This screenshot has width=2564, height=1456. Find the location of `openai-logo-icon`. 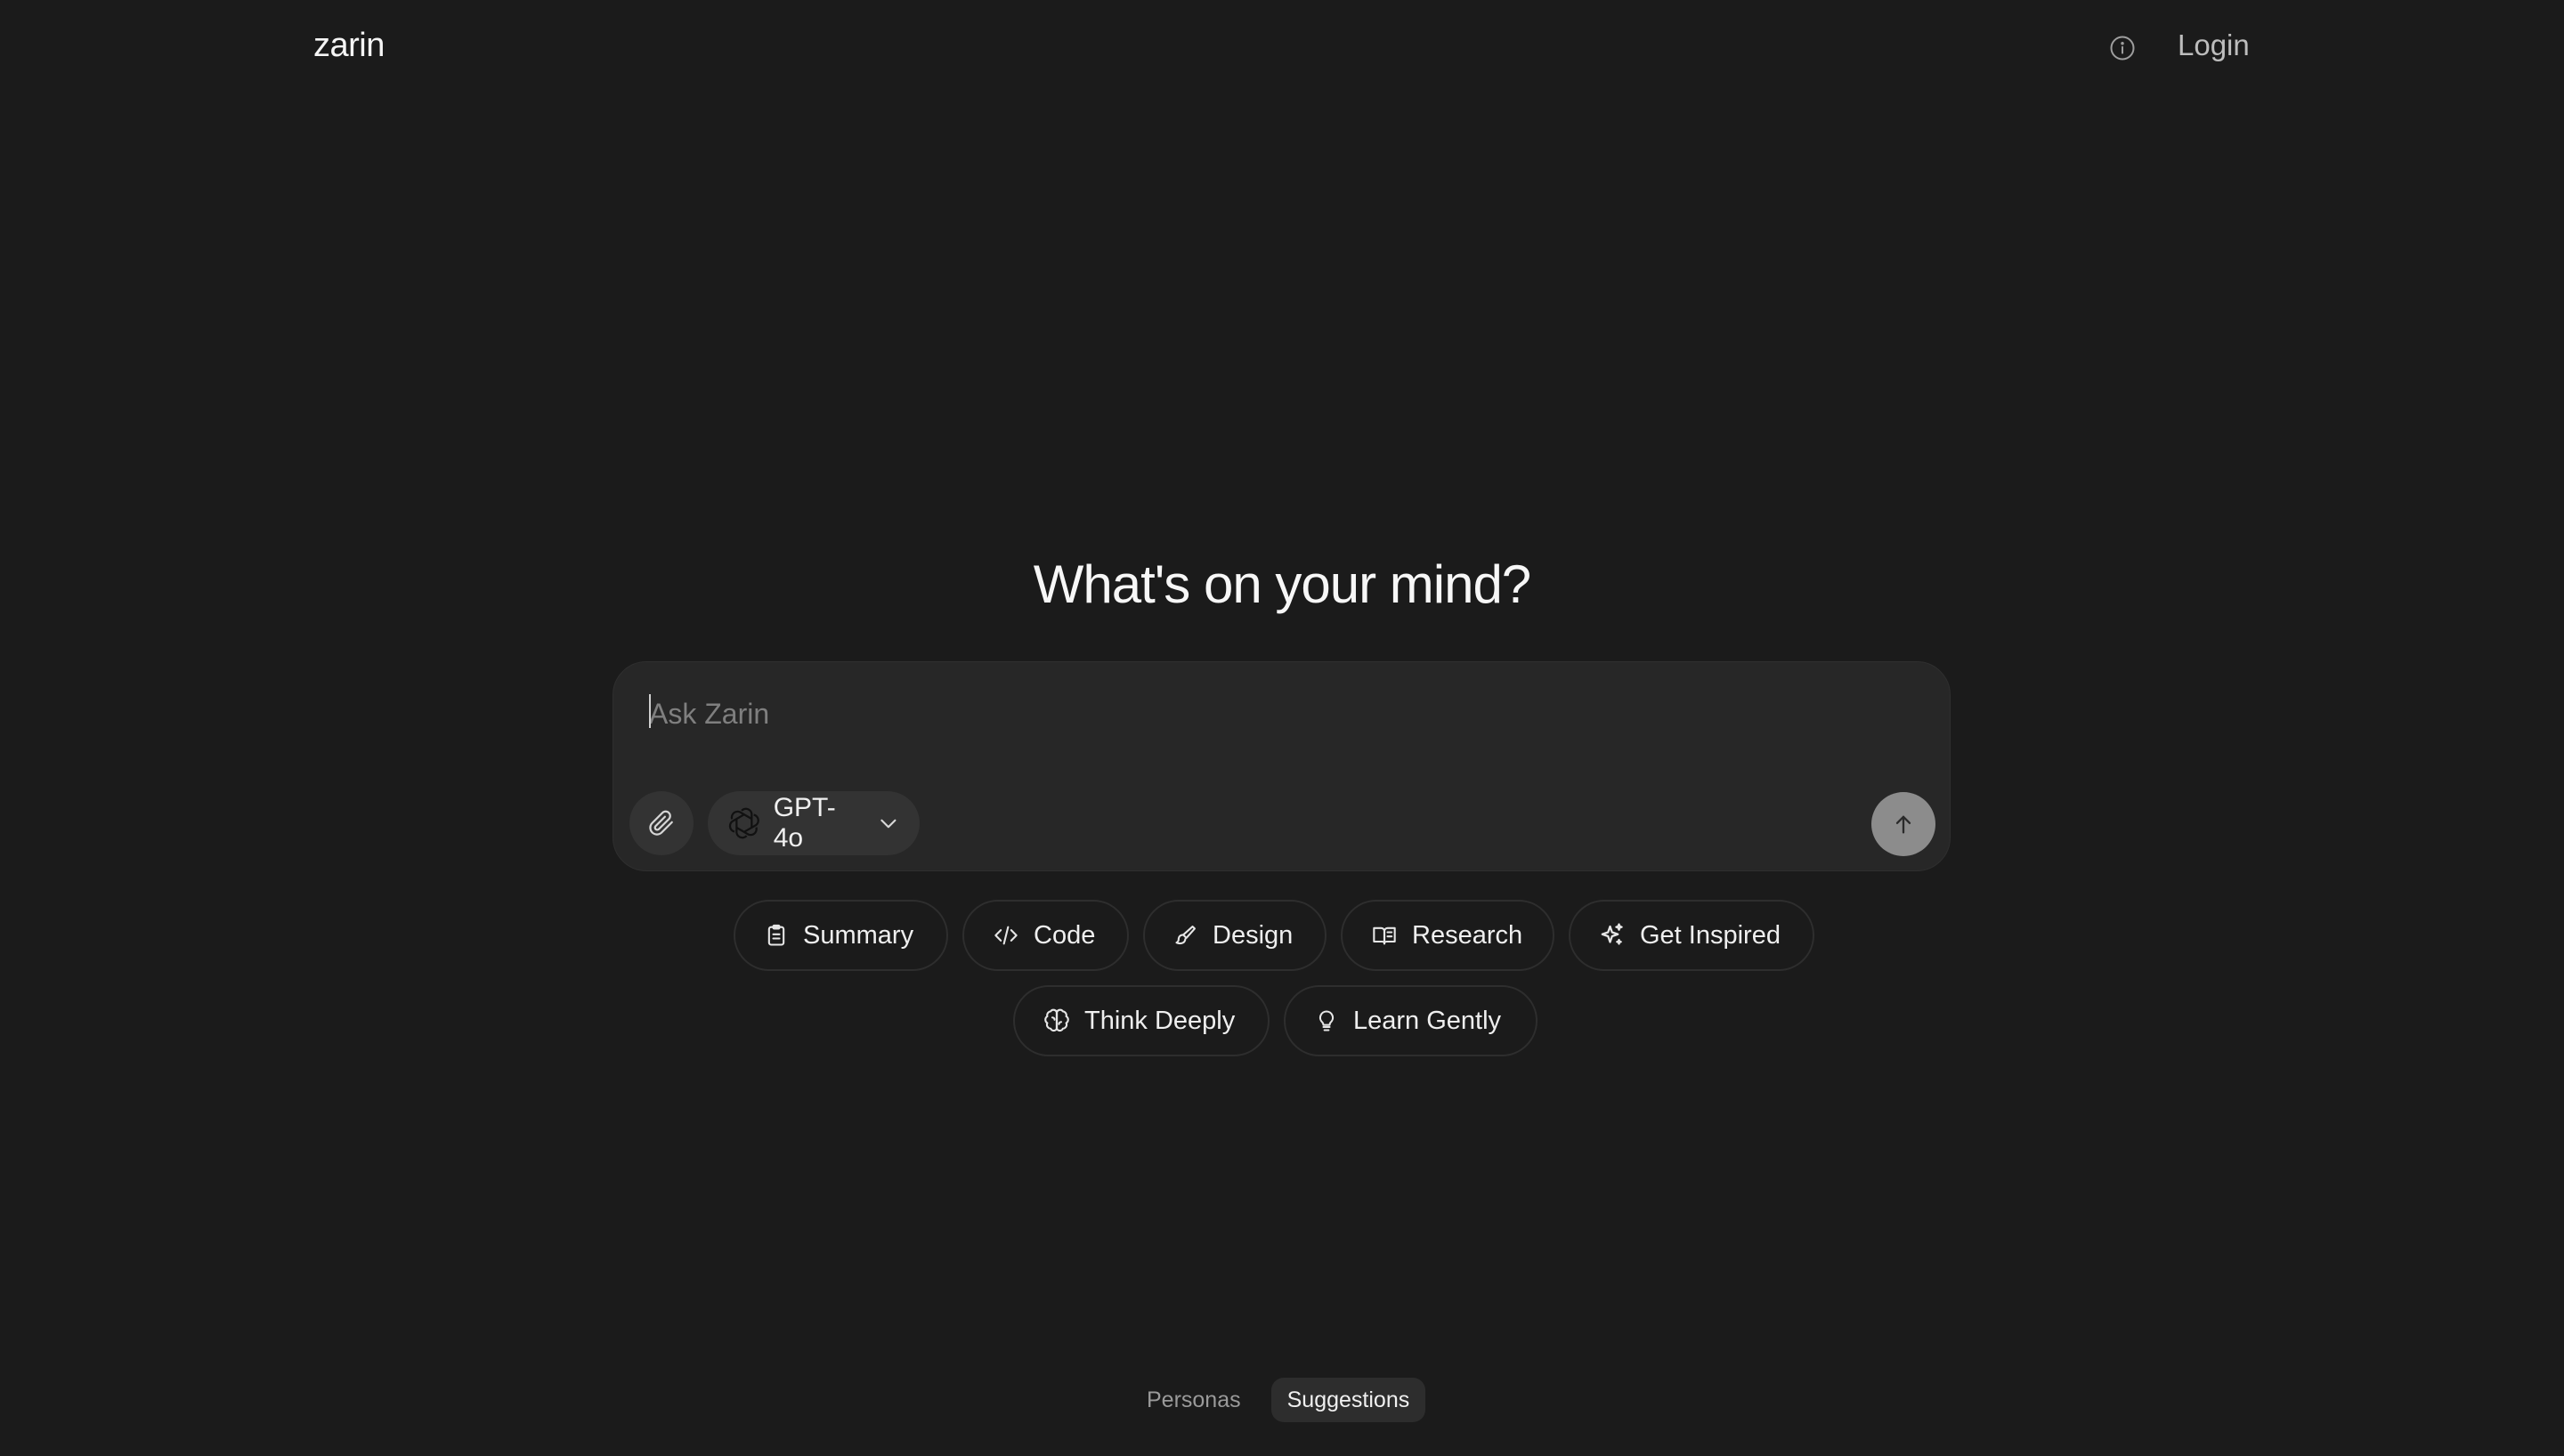

openai-logo-icon is located at coordinates (743, 823).